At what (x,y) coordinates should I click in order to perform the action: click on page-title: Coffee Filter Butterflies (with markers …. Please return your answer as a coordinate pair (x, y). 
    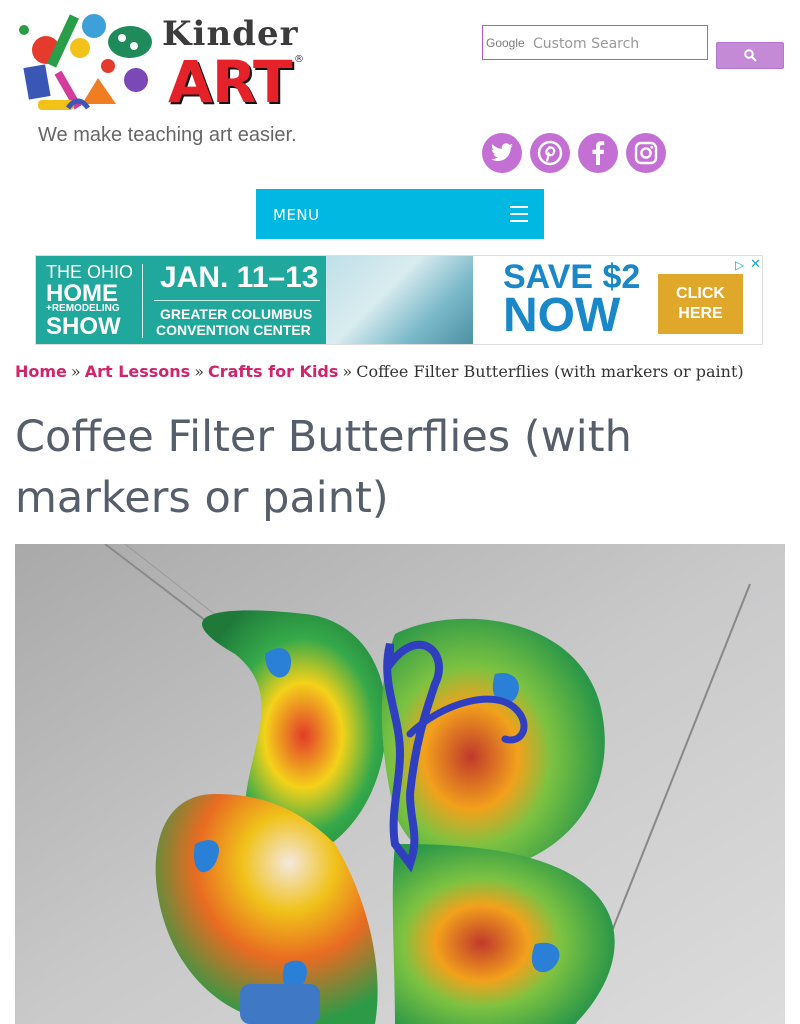
    Looking at the image, I should click on (323, 467).